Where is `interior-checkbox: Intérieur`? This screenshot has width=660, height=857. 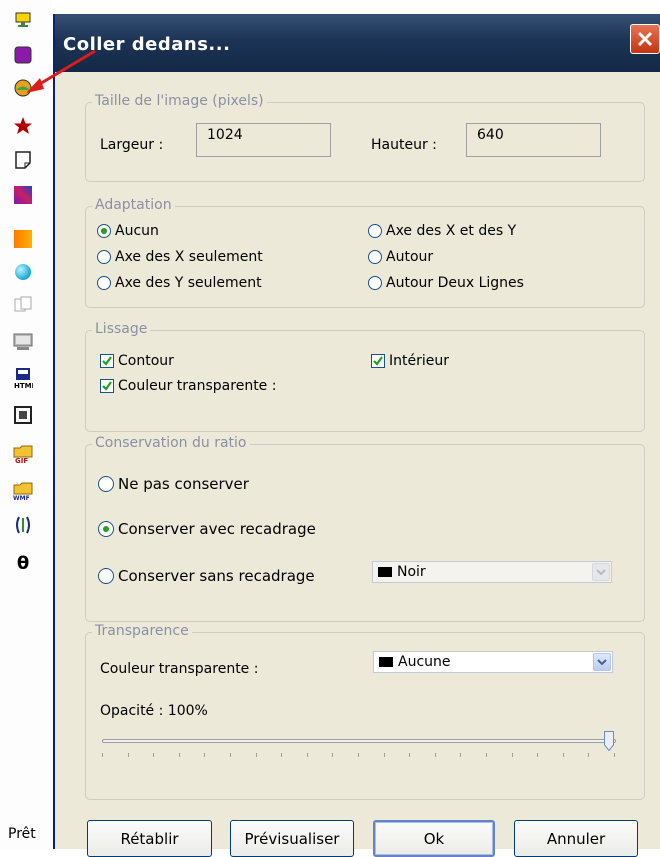
interior-checkbox: Intérieur is located at coordinates (410, 361).